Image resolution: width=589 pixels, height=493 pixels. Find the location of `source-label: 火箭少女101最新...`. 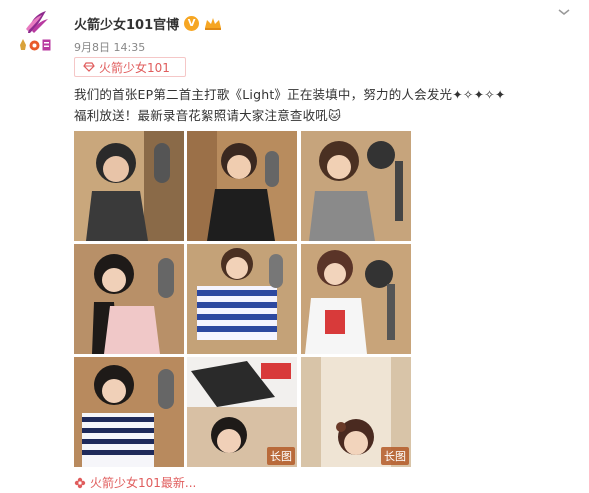

source-label: 火箭少女101最新... is located at coordinates (143, 483).